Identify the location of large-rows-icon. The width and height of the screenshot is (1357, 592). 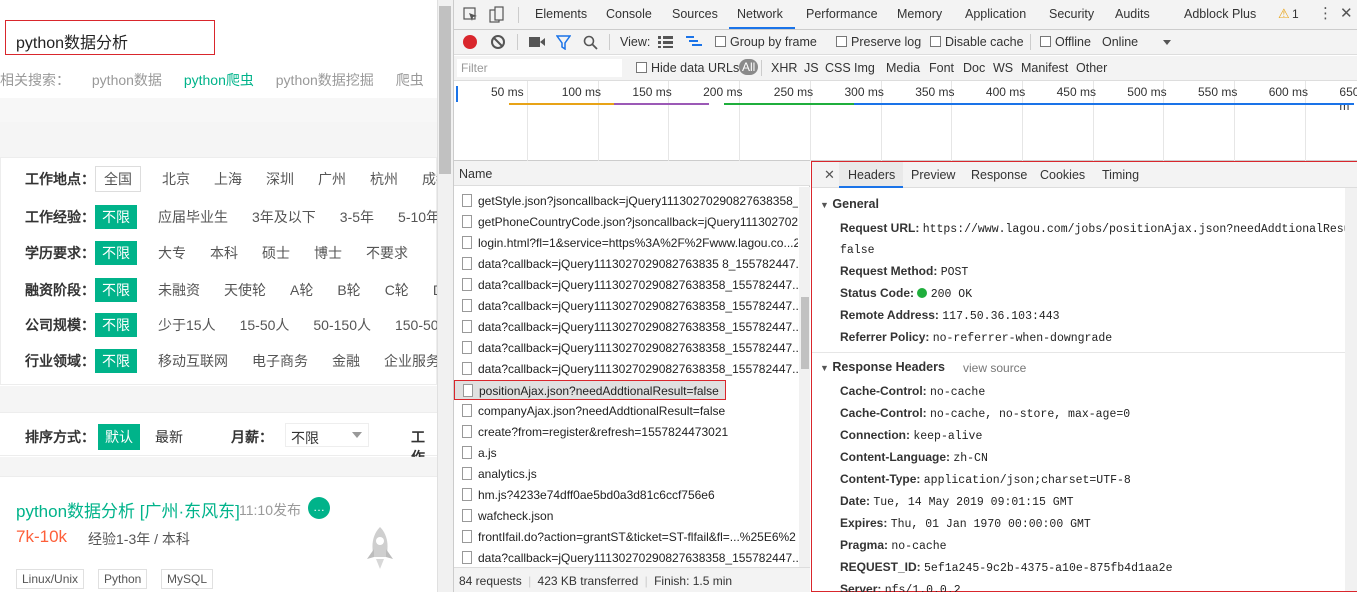
(665, 42).